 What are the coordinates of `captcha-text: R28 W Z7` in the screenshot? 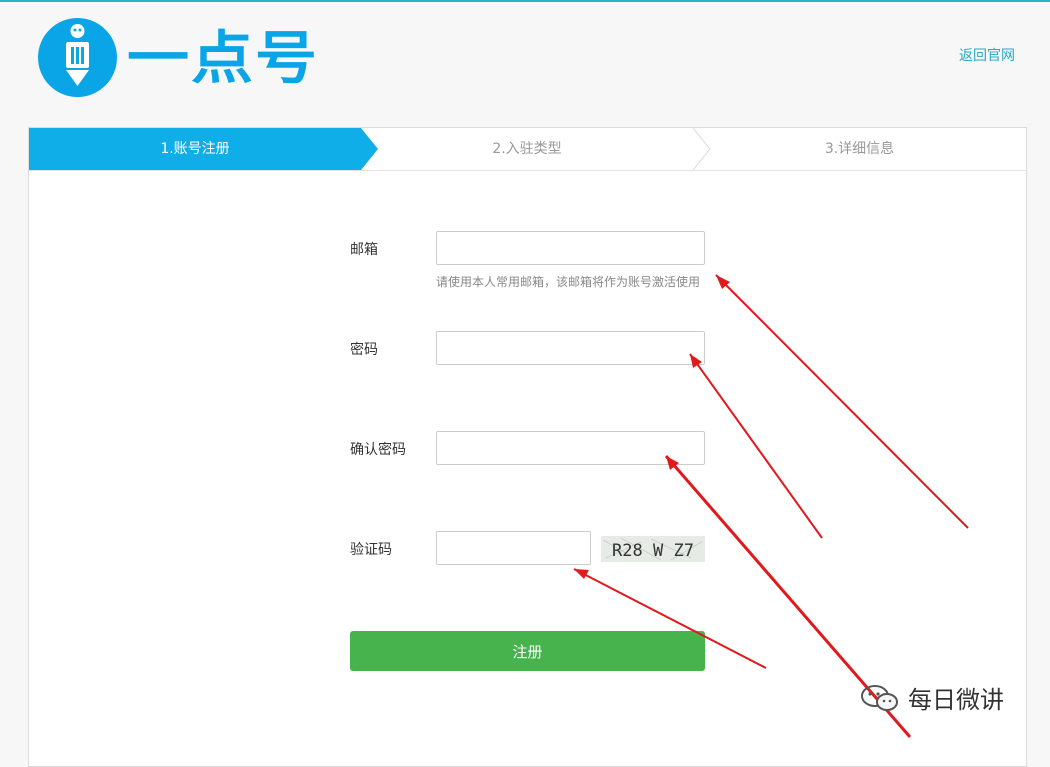 It's located at (653, 551).